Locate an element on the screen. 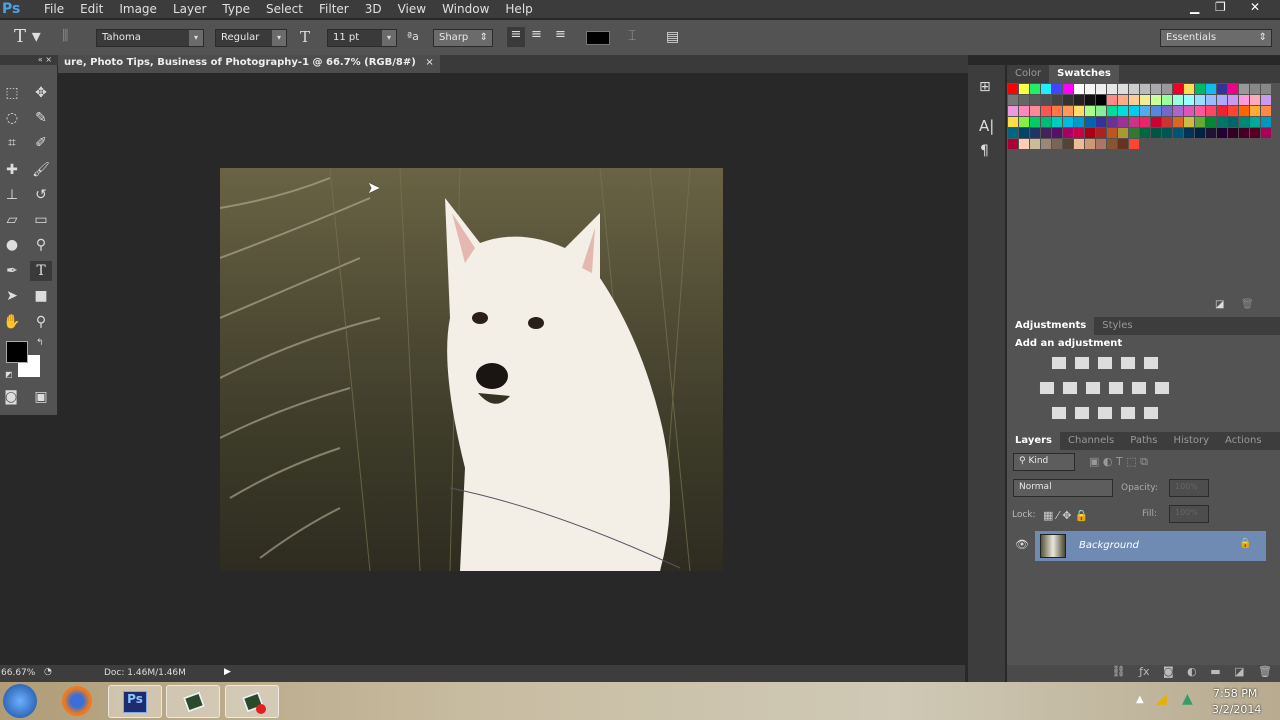  firefox-icon is located at coordinates (77, 701).